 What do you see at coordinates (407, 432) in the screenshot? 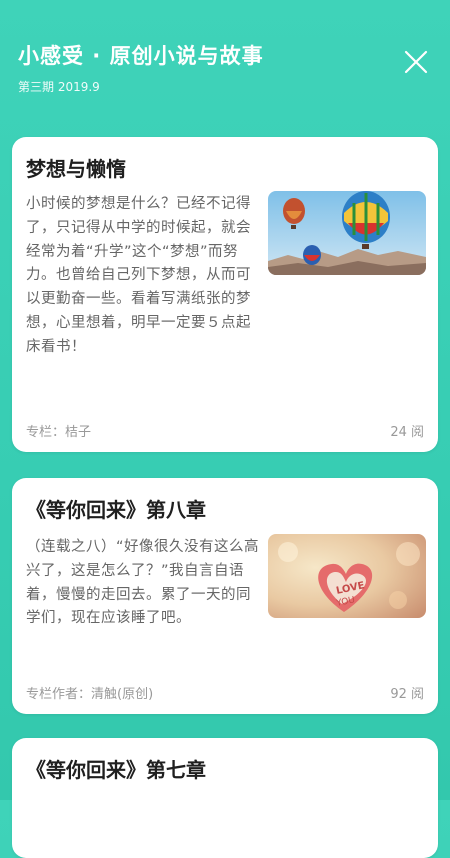
I see `read-count: 24 阅` at bounding box center [407, 432].